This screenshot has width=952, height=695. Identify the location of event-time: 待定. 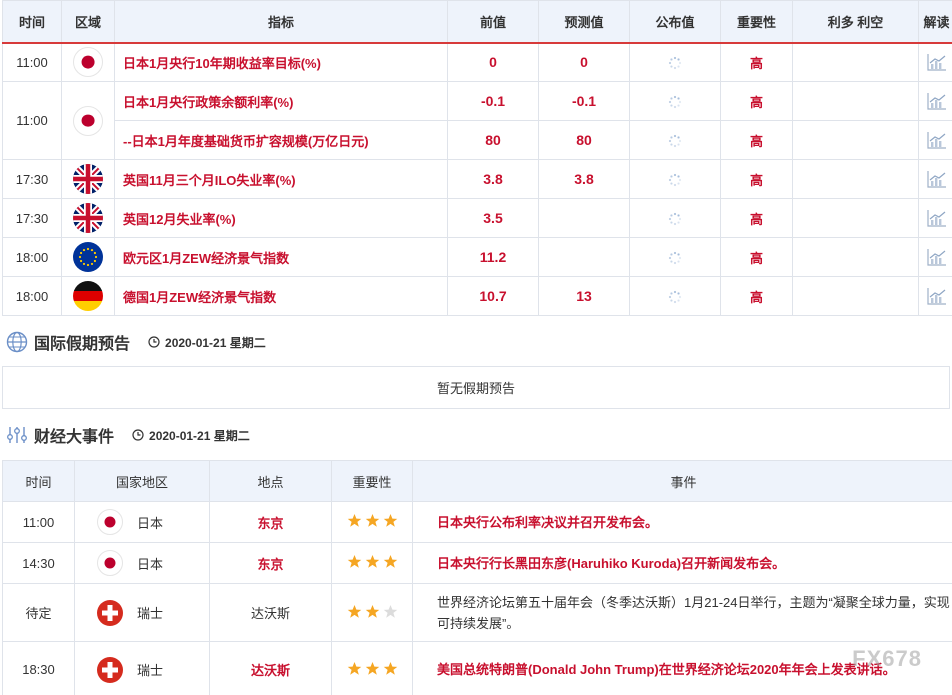
(38, 612).